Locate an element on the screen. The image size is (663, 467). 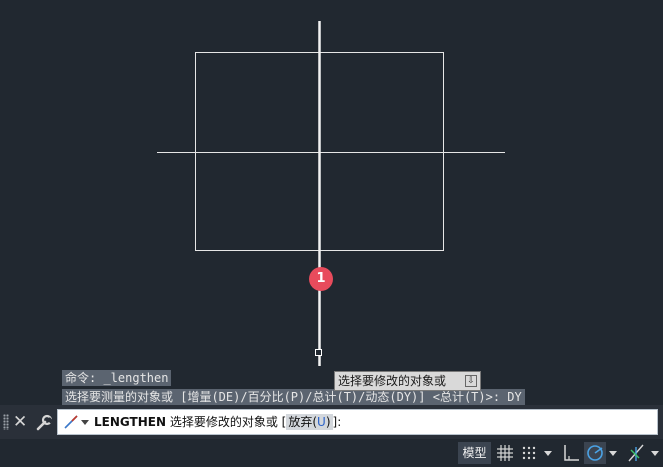
status-bar: 模型 is located at coordinates (331, 453).